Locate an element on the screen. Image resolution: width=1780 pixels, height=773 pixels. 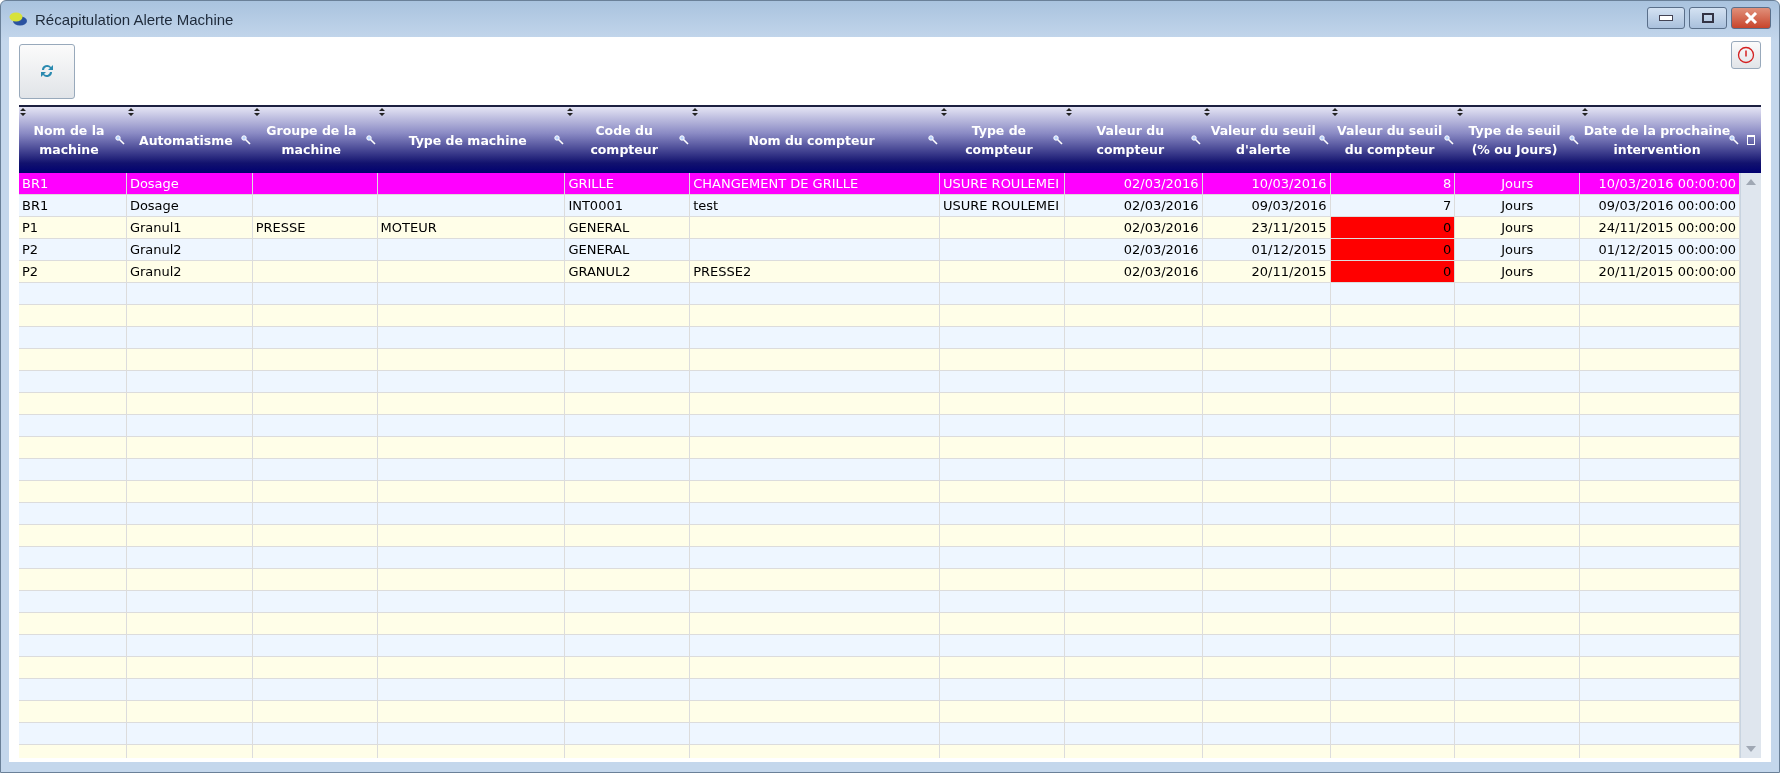
table-cell: PRESSE is located at coordinates (315, 227).